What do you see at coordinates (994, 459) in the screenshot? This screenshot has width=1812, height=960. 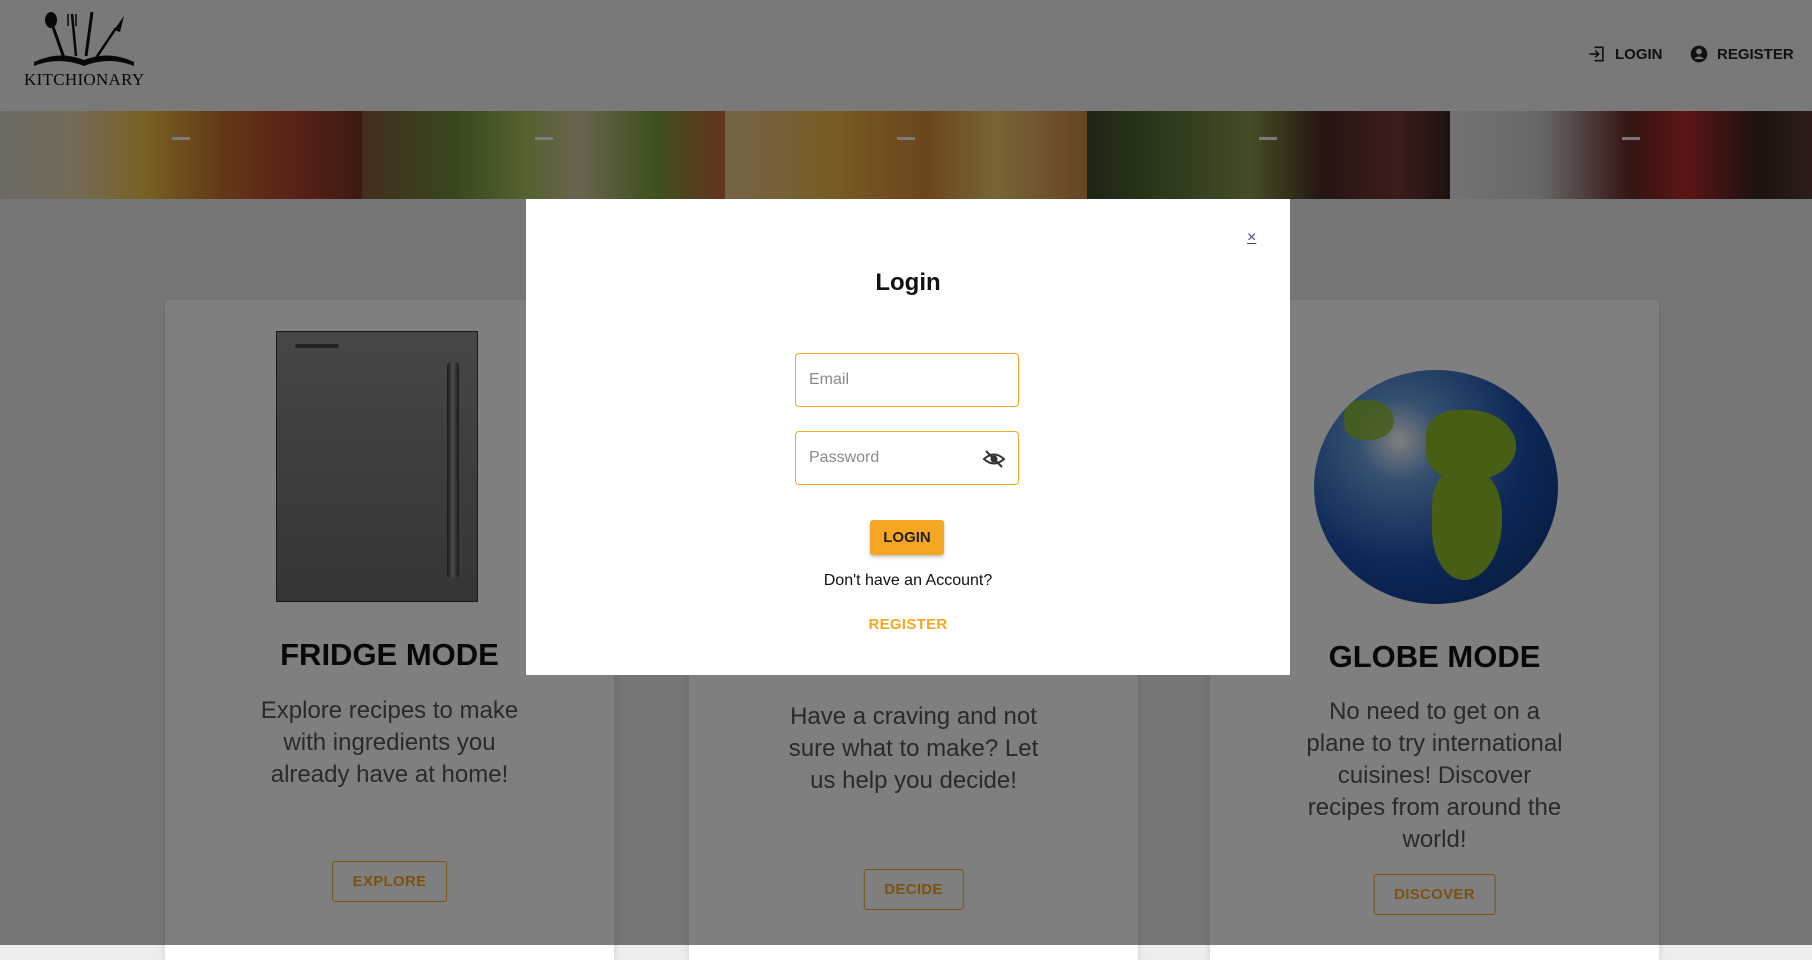 I see `eye-off-icon` at bounding box center [994, 459].